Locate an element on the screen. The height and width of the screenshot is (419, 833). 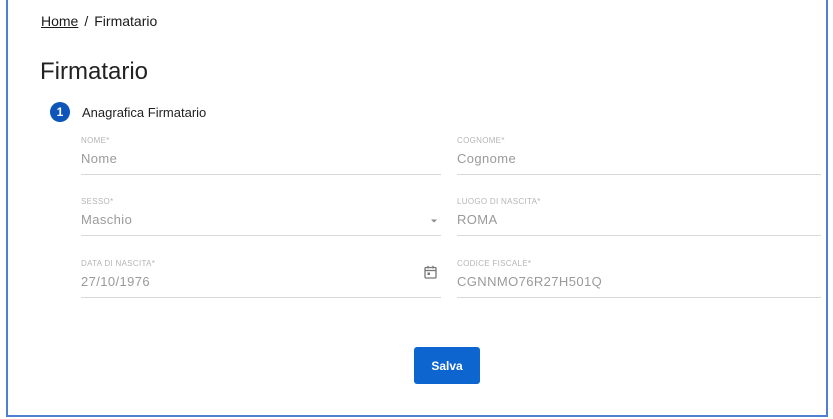
breadcrumb-home-link: Home is located at coordinates (59, 21).